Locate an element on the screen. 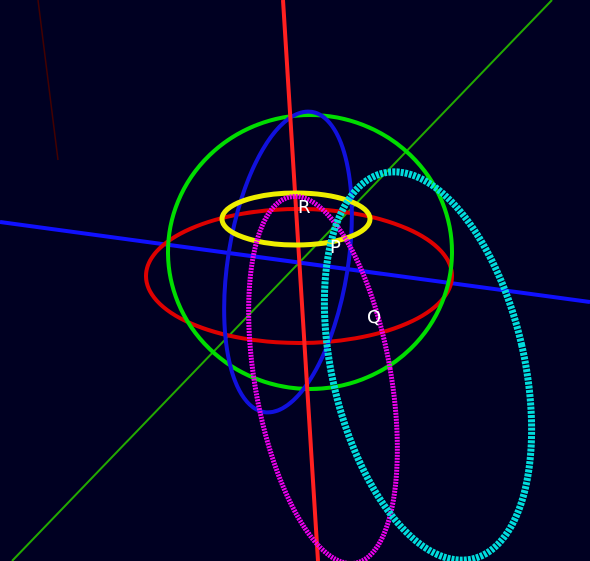 This screenshot has width=590, height=561. point-p-label: P is located at coordinates (335, 247).